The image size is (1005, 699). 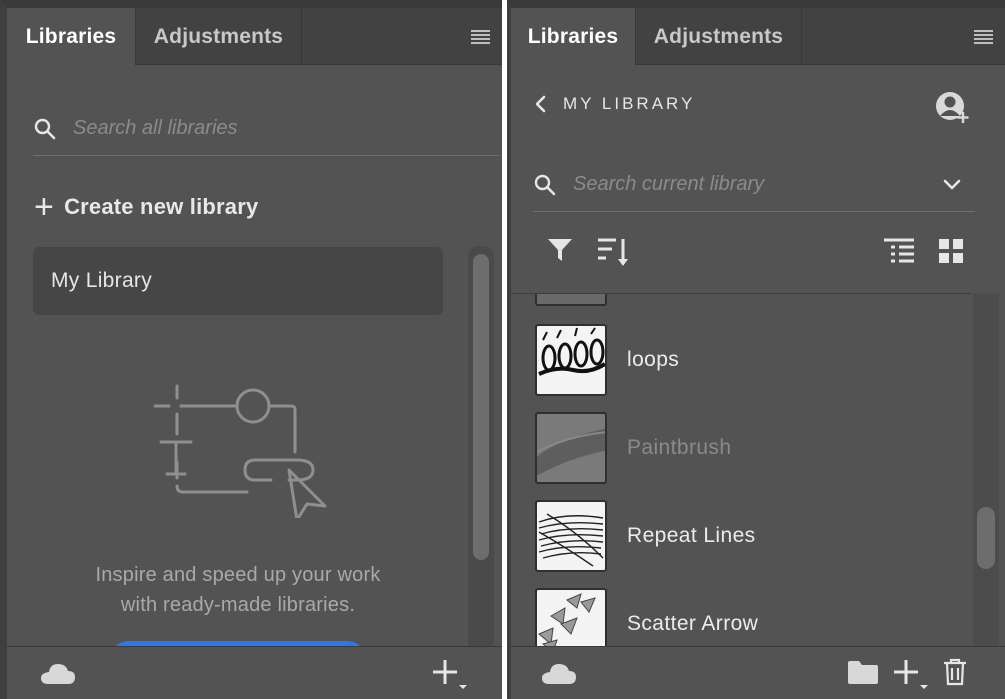 I want to click on folder-icon, so click(x=863, y=672).